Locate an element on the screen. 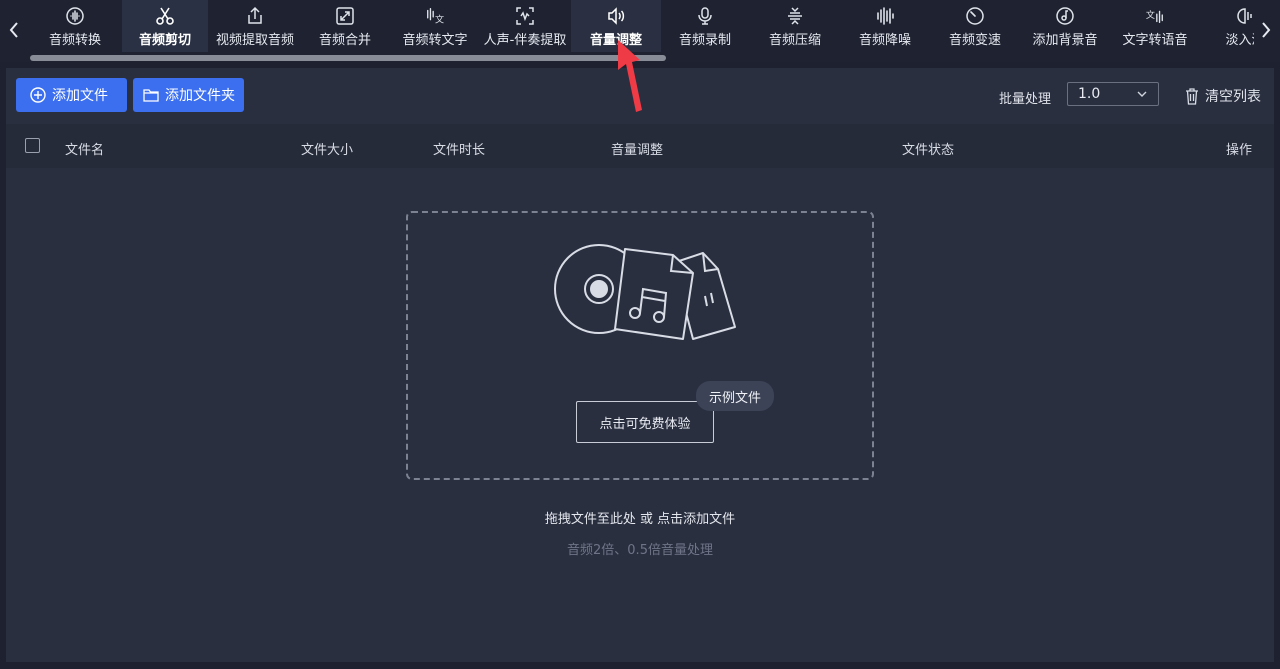  tab-video-extract-audio: 视频提取音频 is located at coordinates (255, 26).